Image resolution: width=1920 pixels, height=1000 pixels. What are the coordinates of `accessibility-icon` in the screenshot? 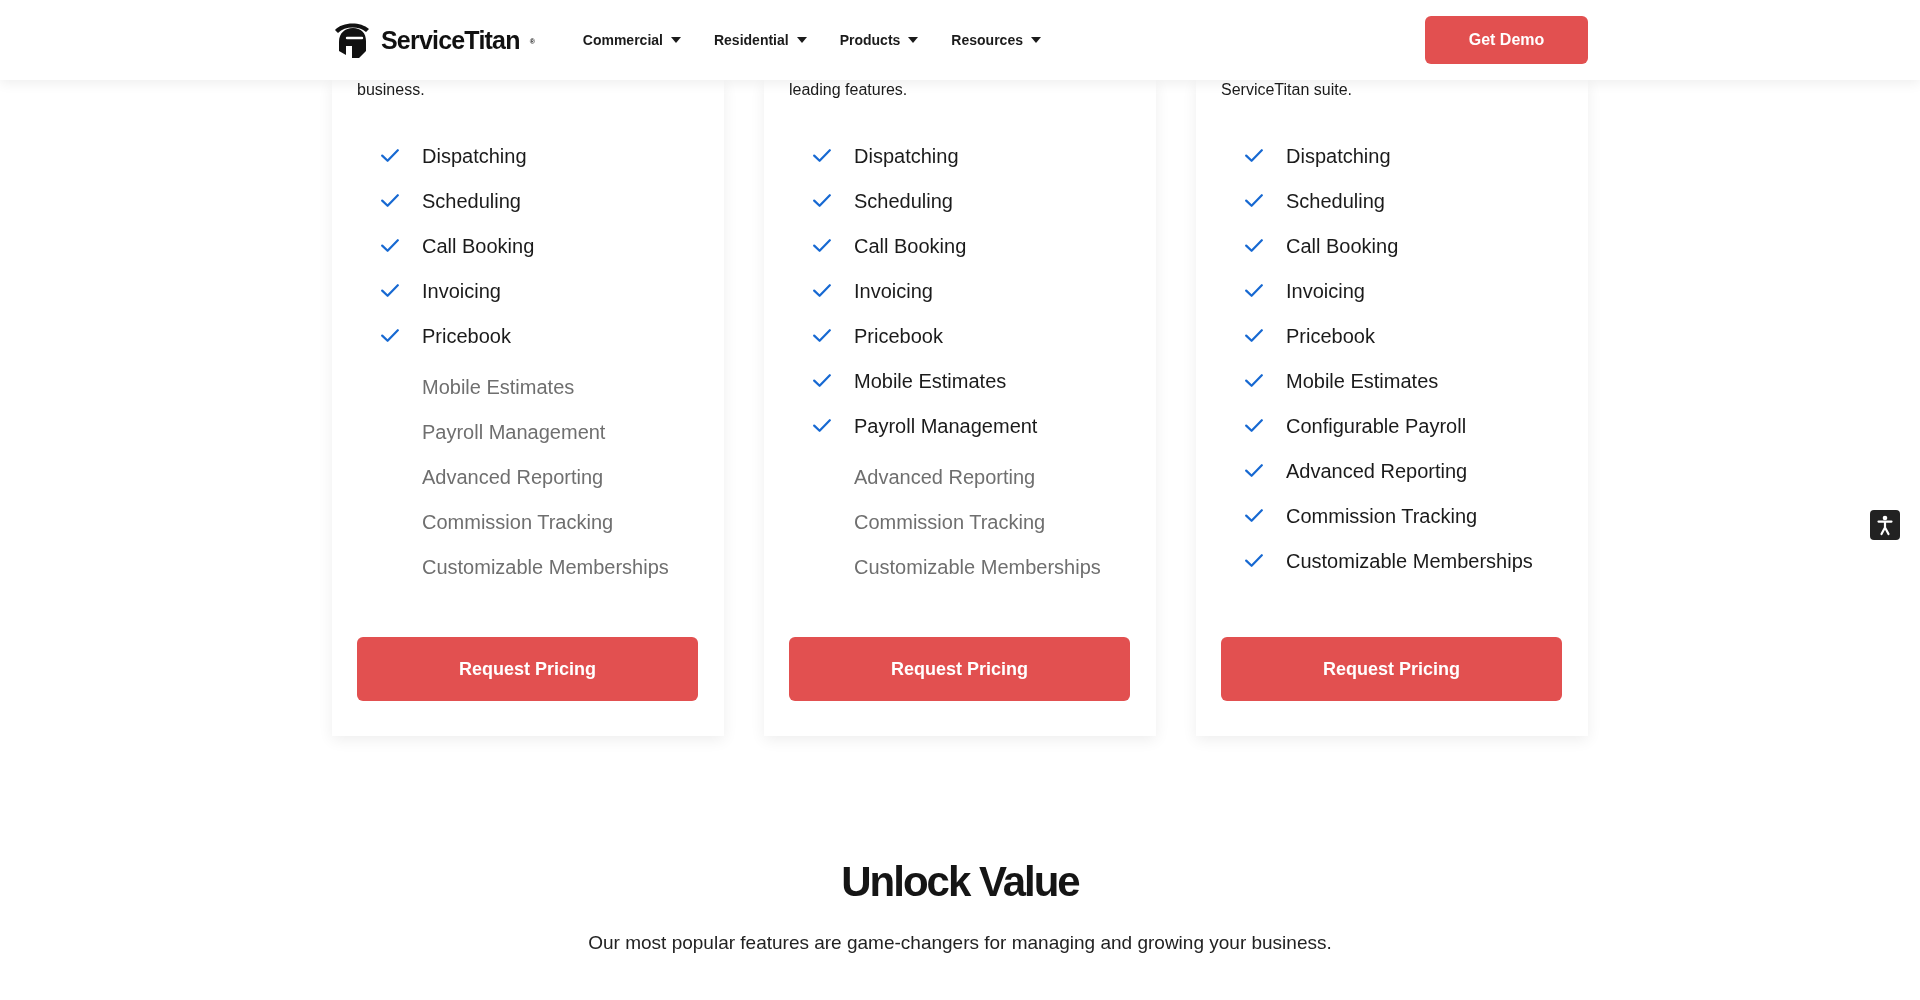 It's located at (1885, 525).